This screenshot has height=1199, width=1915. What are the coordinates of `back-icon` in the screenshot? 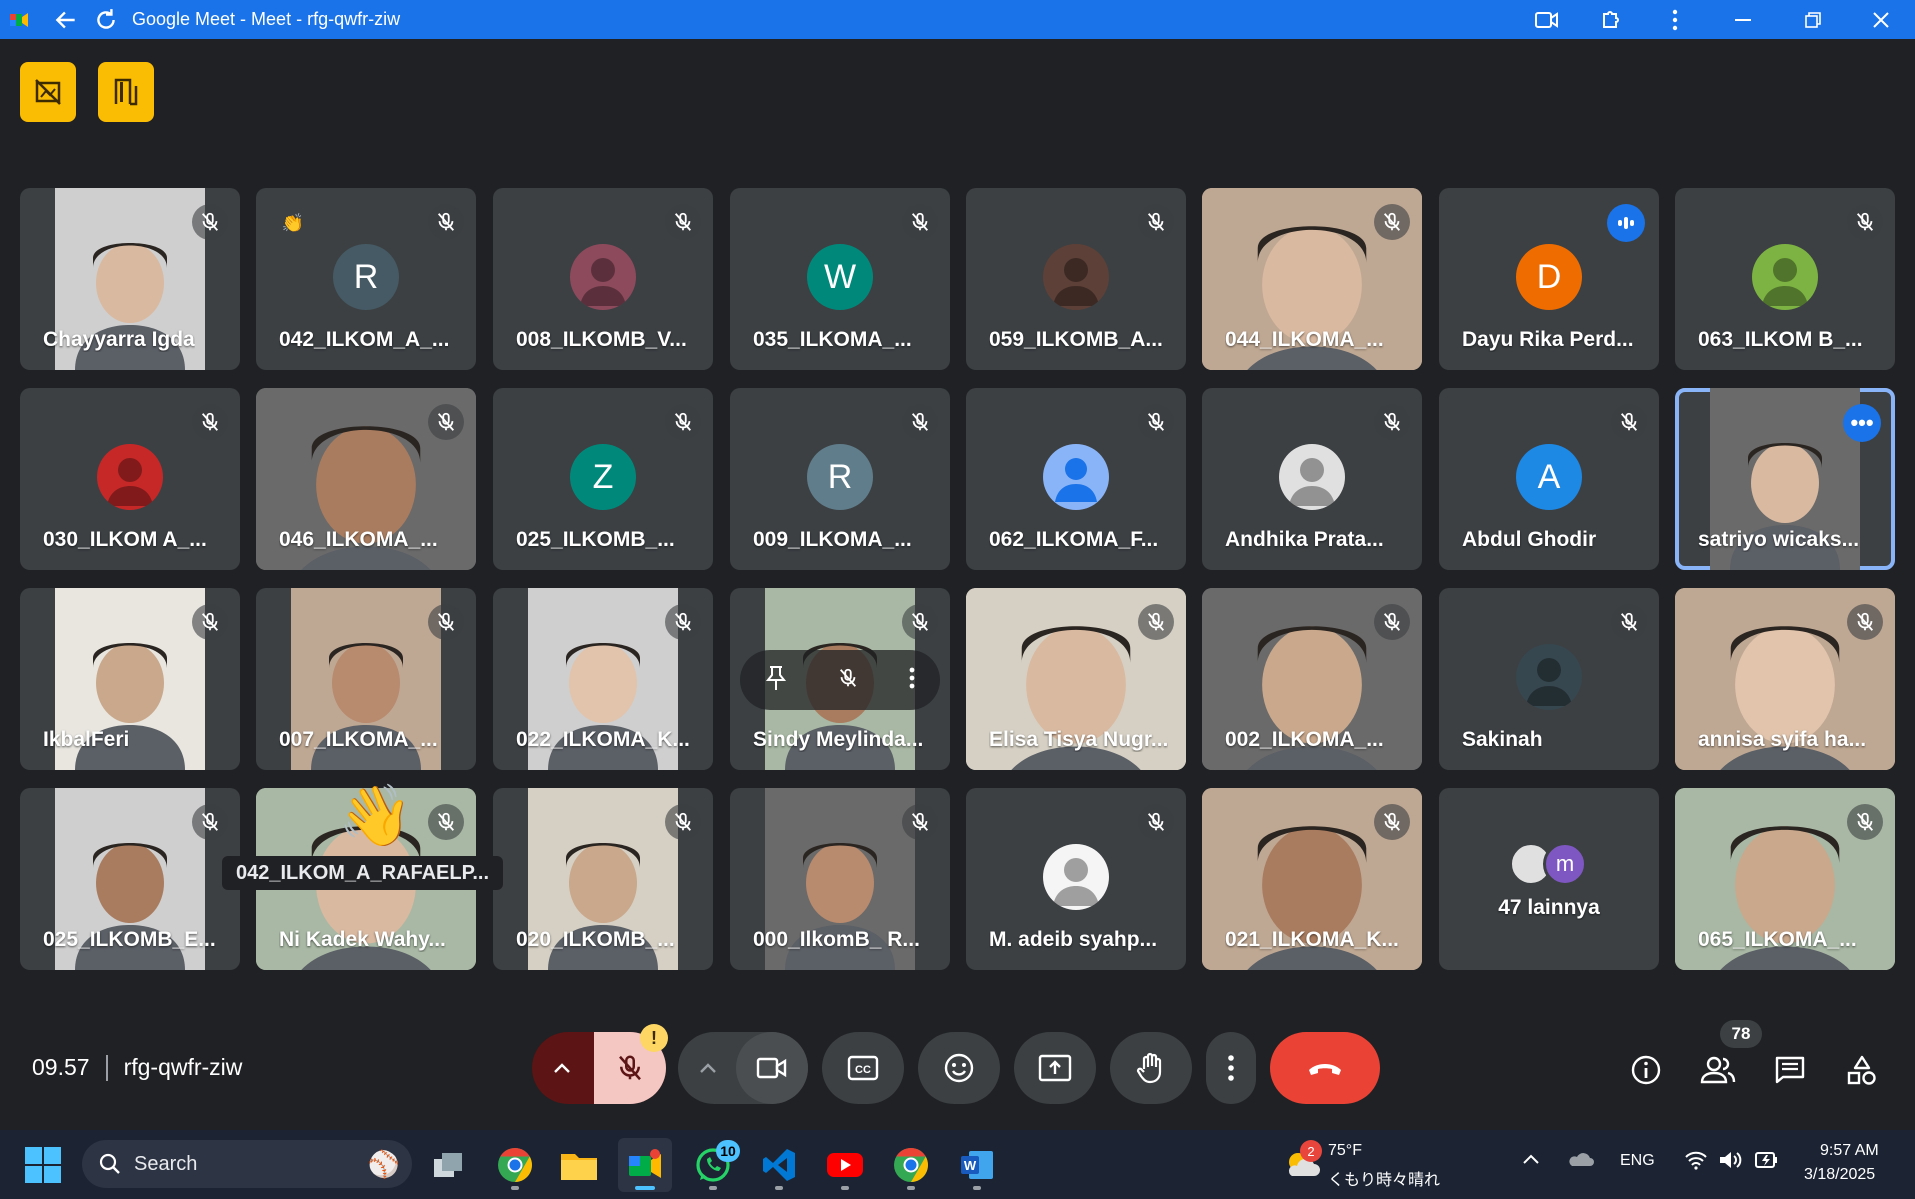 It's located at (66, 19).